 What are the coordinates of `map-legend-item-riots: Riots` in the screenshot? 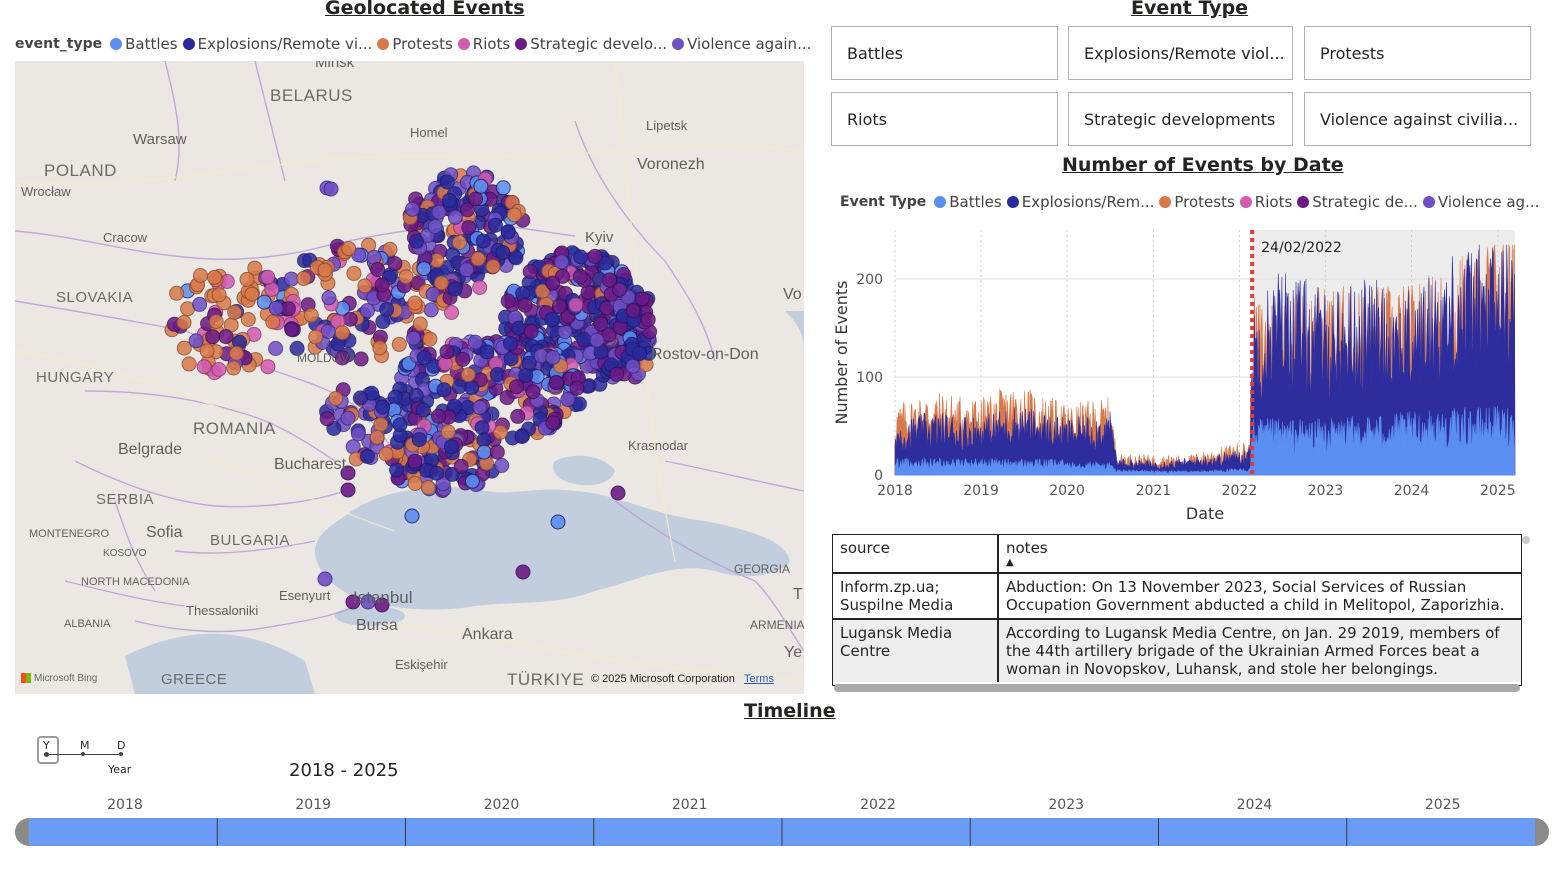 It's located at (483, 44).